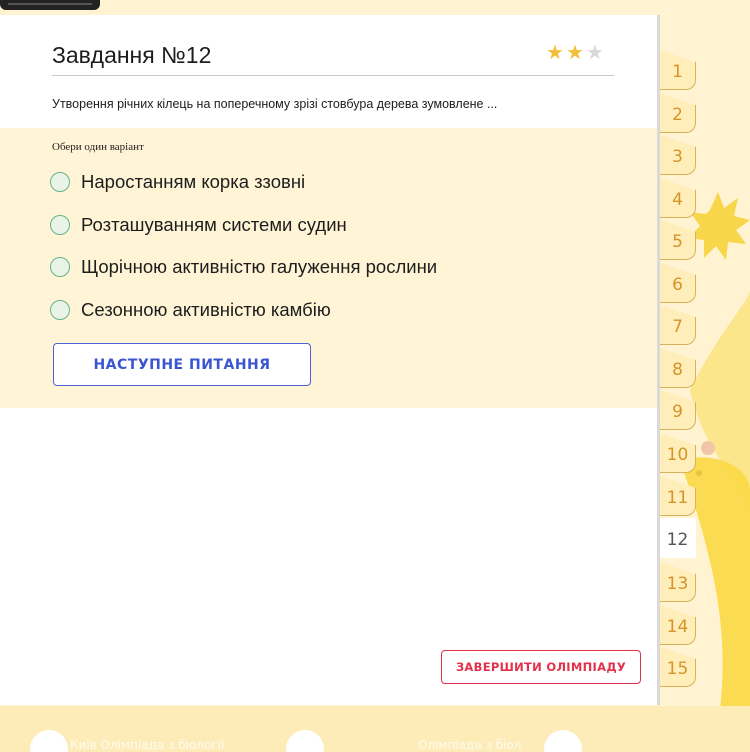  Describe the element at coordinates (678, 283) in the screenshot. I see `tab-question-6: 6` at that location.